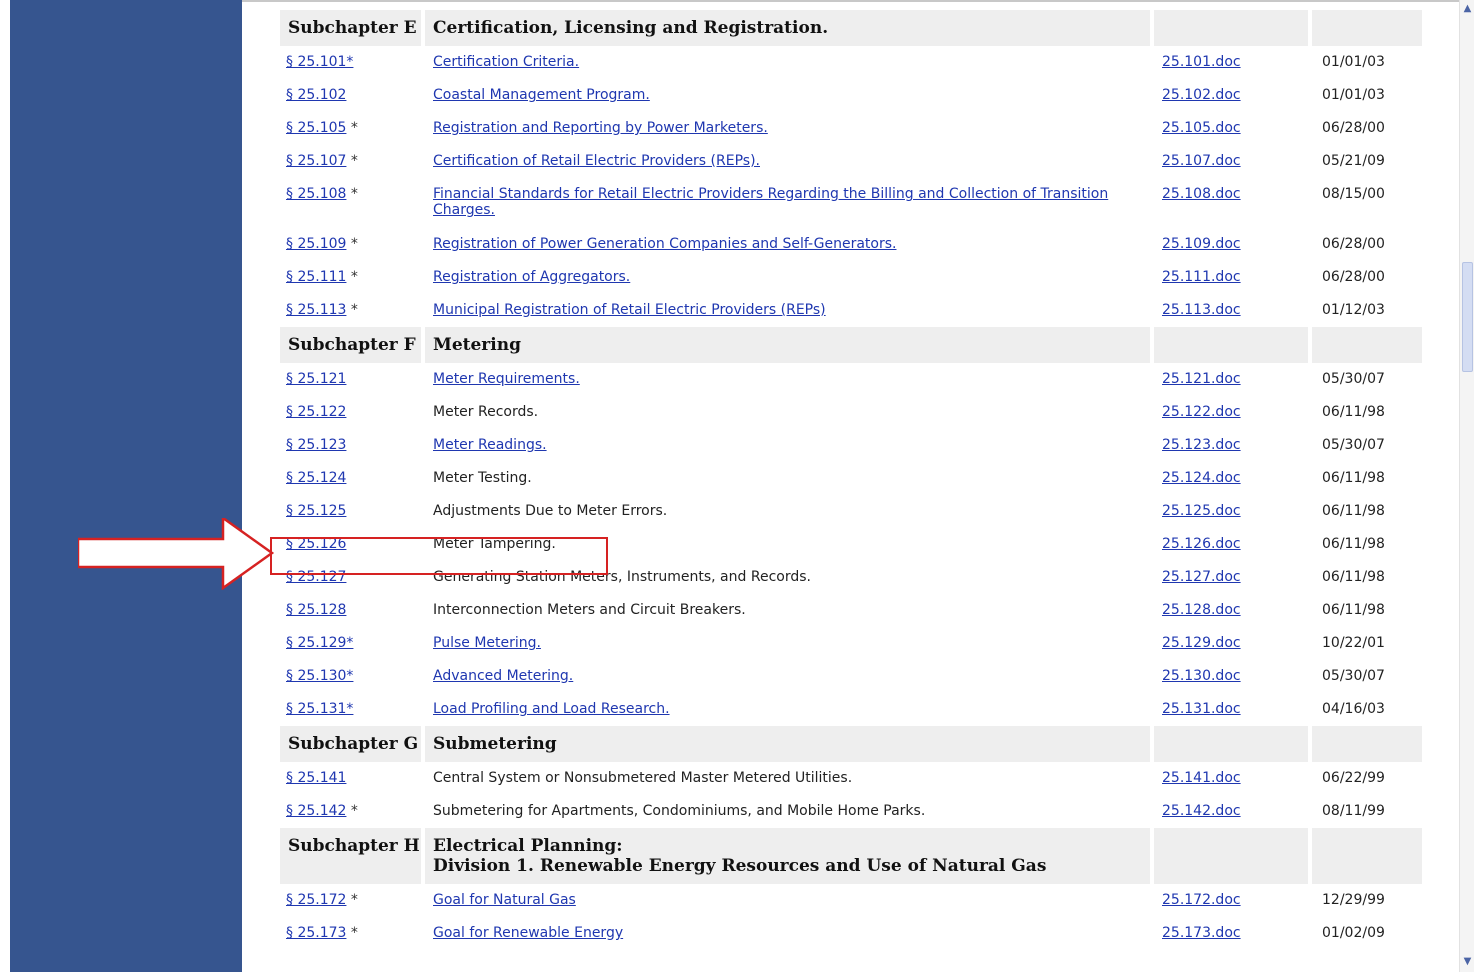 This screenshot has width=1474, height=972. I want to click on pointer-arrow-icon, so click(176, 554).